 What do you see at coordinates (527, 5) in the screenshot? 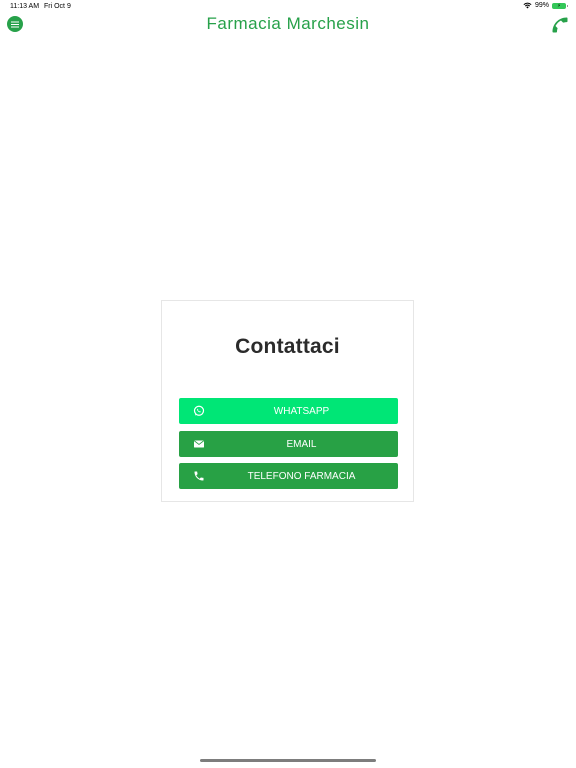
I see `wifi-icon` at bounding box center [527, 5].